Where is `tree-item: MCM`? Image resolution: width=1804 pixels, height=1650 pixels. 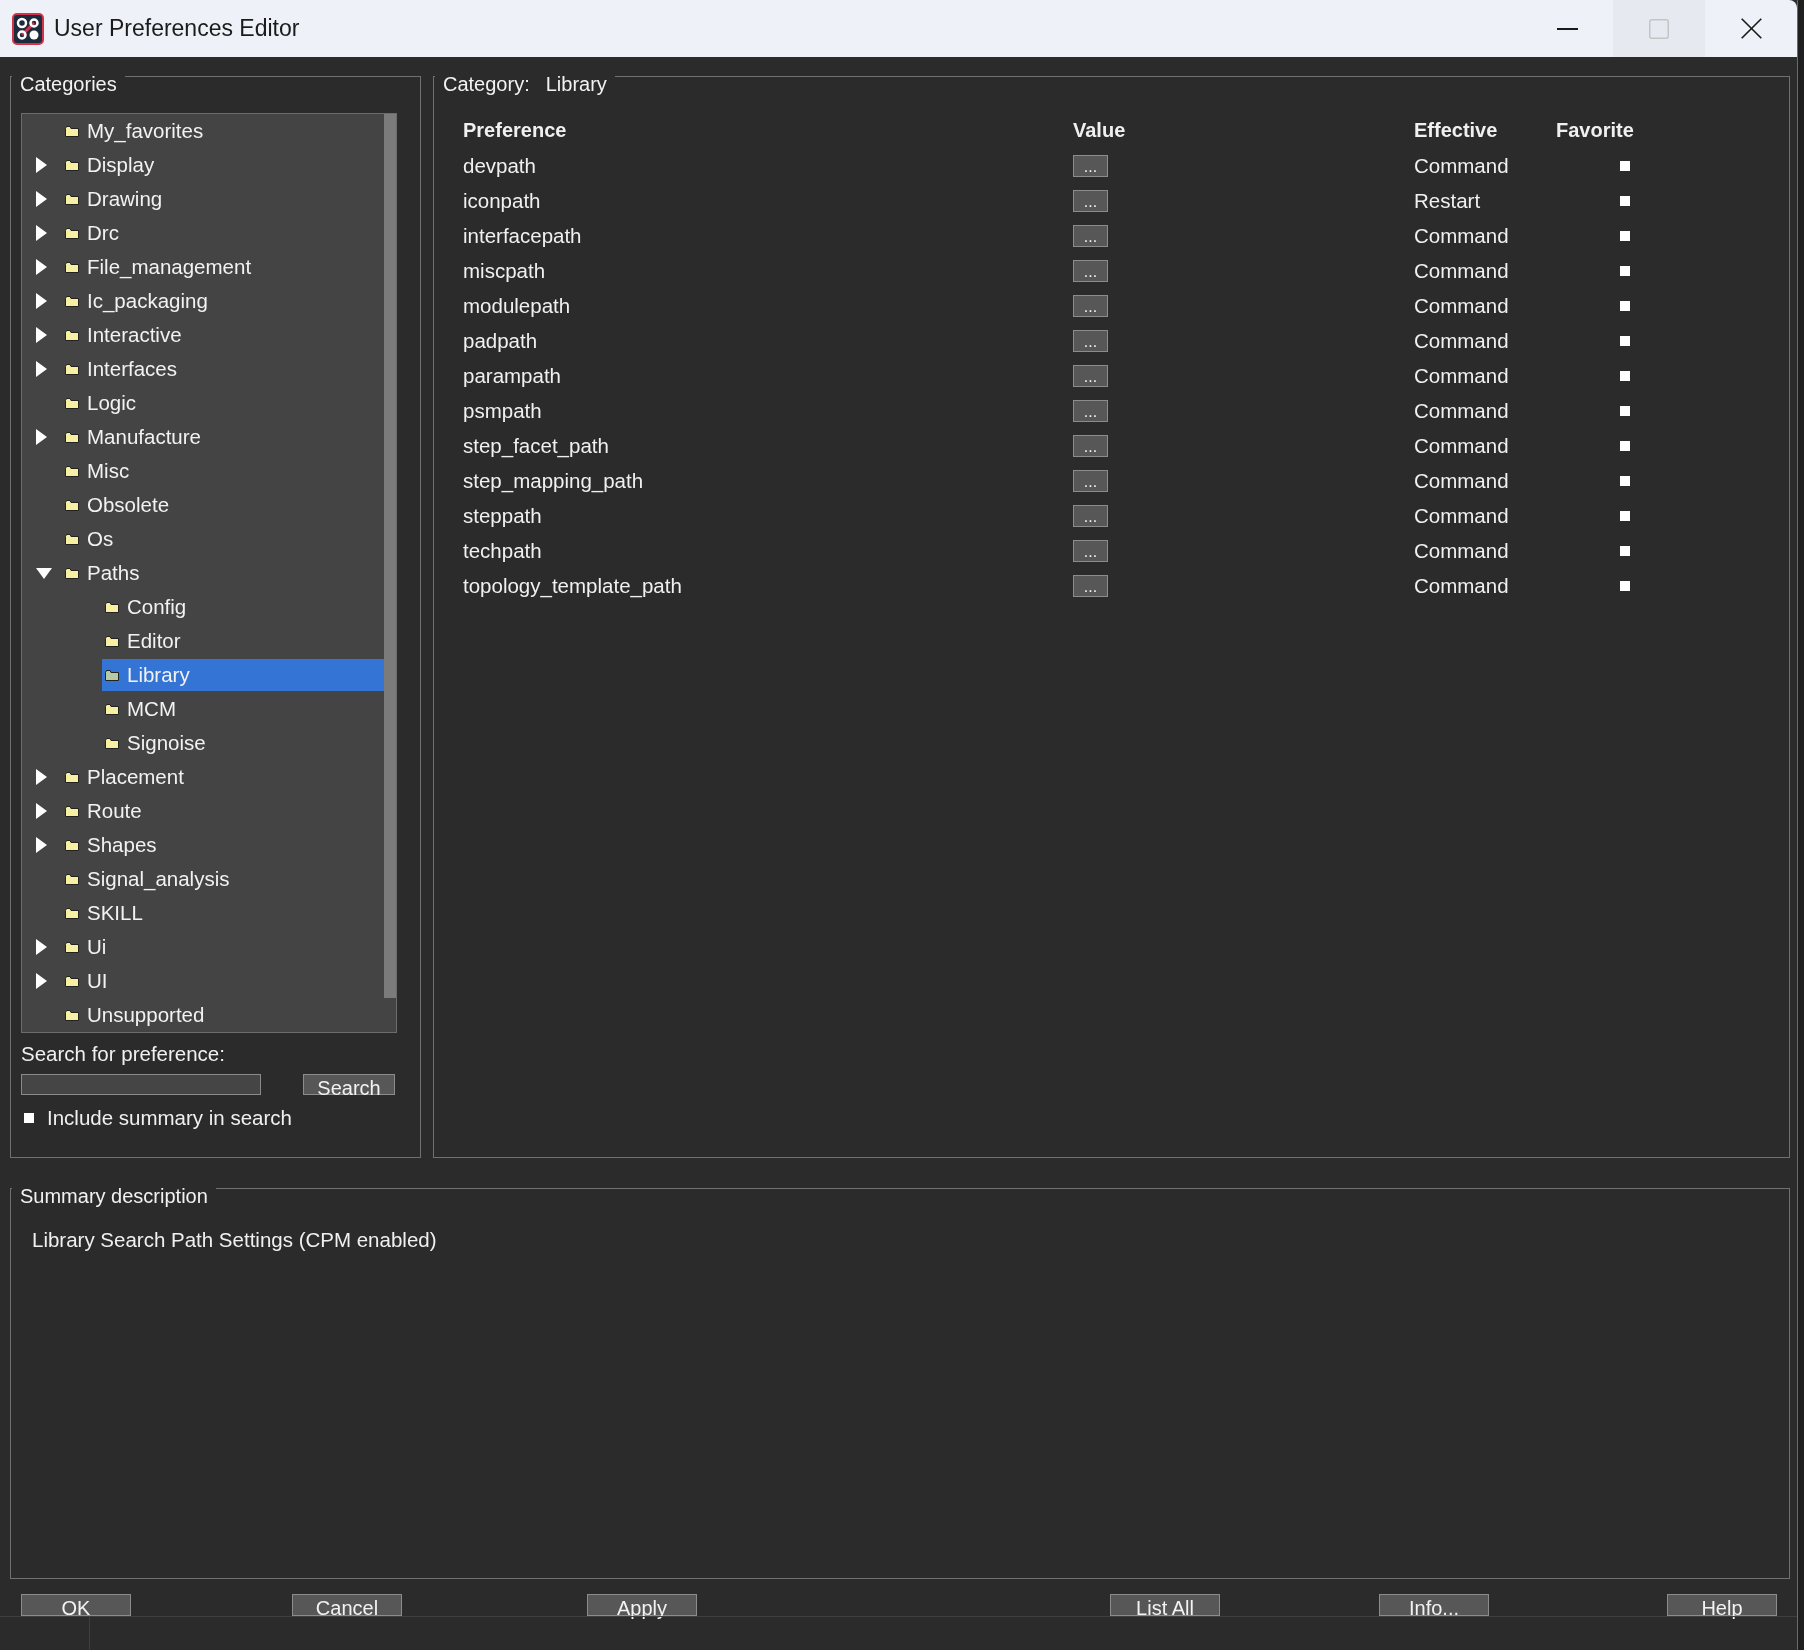 tree-item: MCM is located at coordinates (243, 709).